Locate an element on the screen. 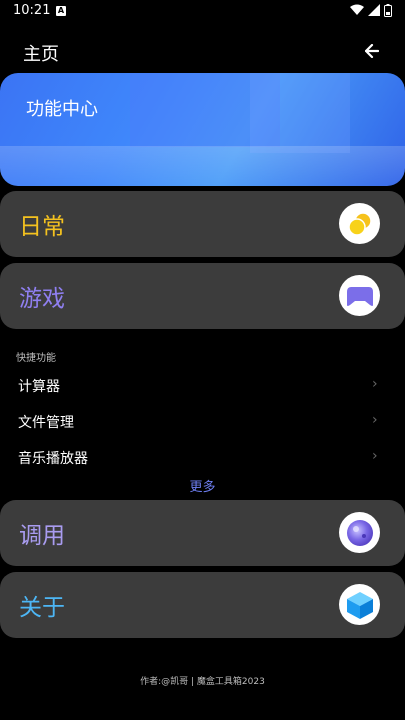 The width and height of the screenshot is (405, 720). card-games: 游戏 is located at coordinates (202, 296).